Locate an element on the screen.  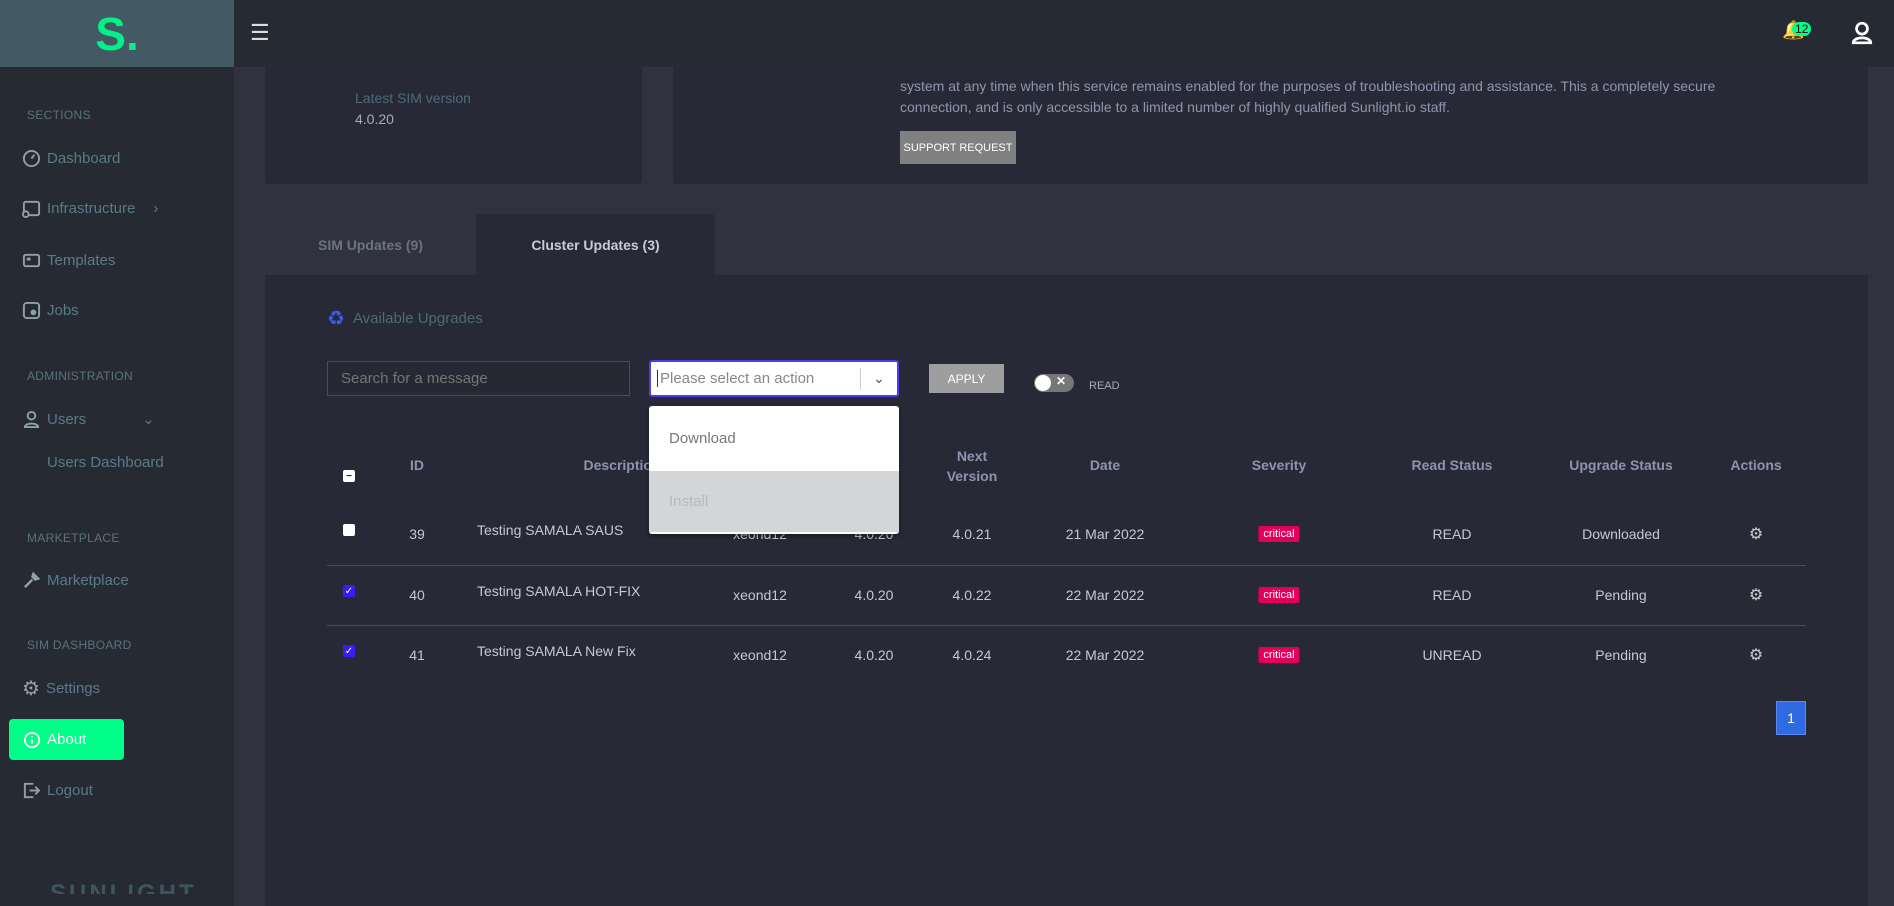
panel-title: ♻ Available Upgrades is located at coordinates (405, 318).